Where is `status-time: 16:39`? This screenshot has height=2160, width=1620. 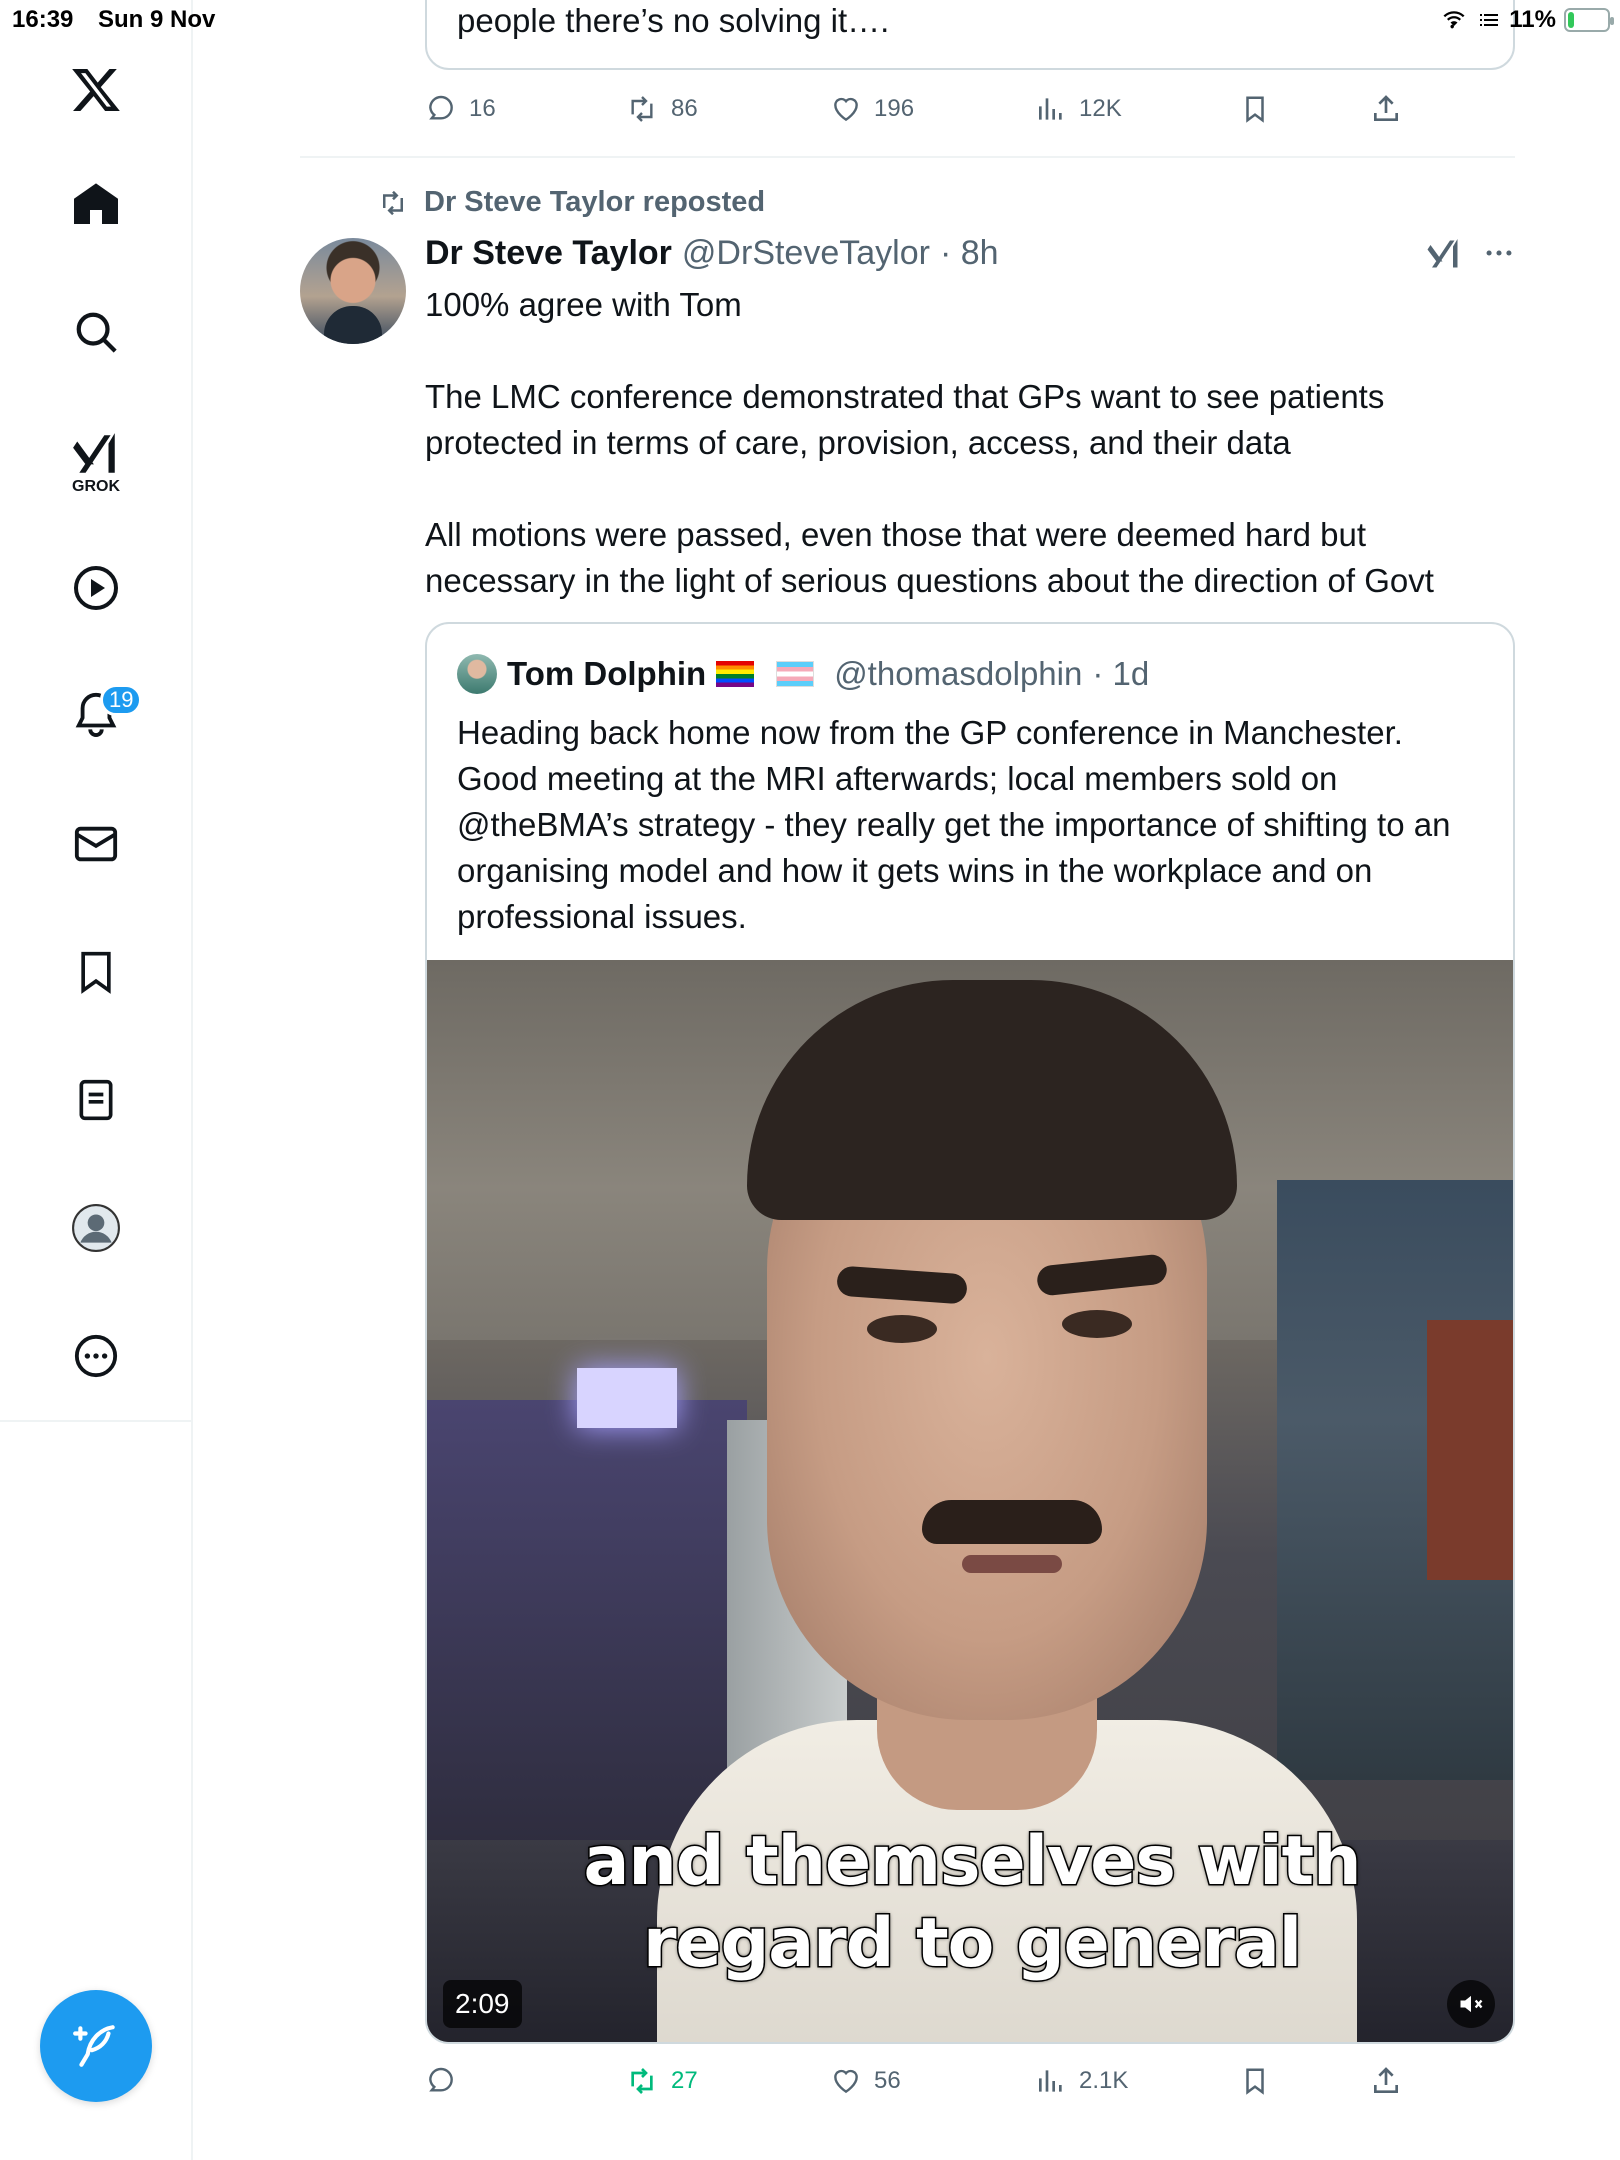
status-time: 16:39 is located at coordinates (43, 19).